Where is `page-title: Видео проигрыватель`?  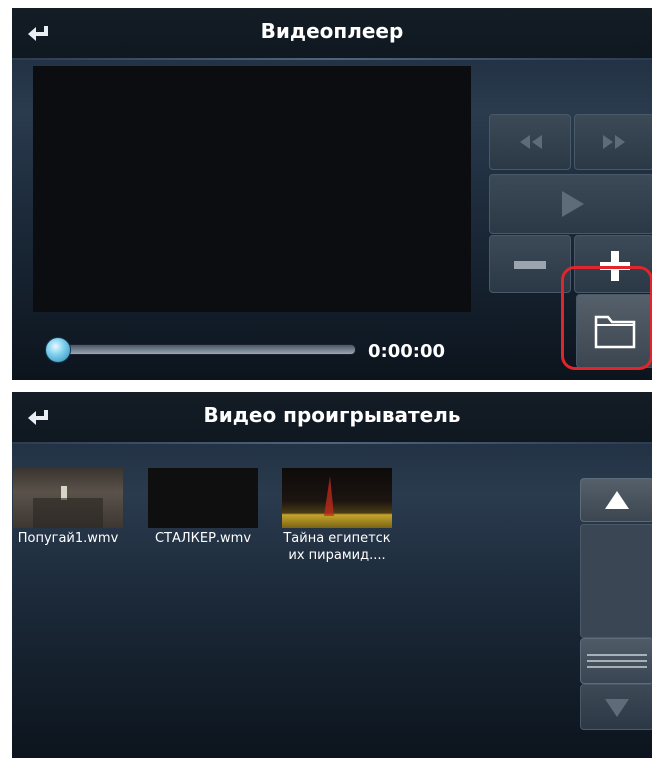 page-title: Видео проигрыватель is located at coordinates (332, 415).